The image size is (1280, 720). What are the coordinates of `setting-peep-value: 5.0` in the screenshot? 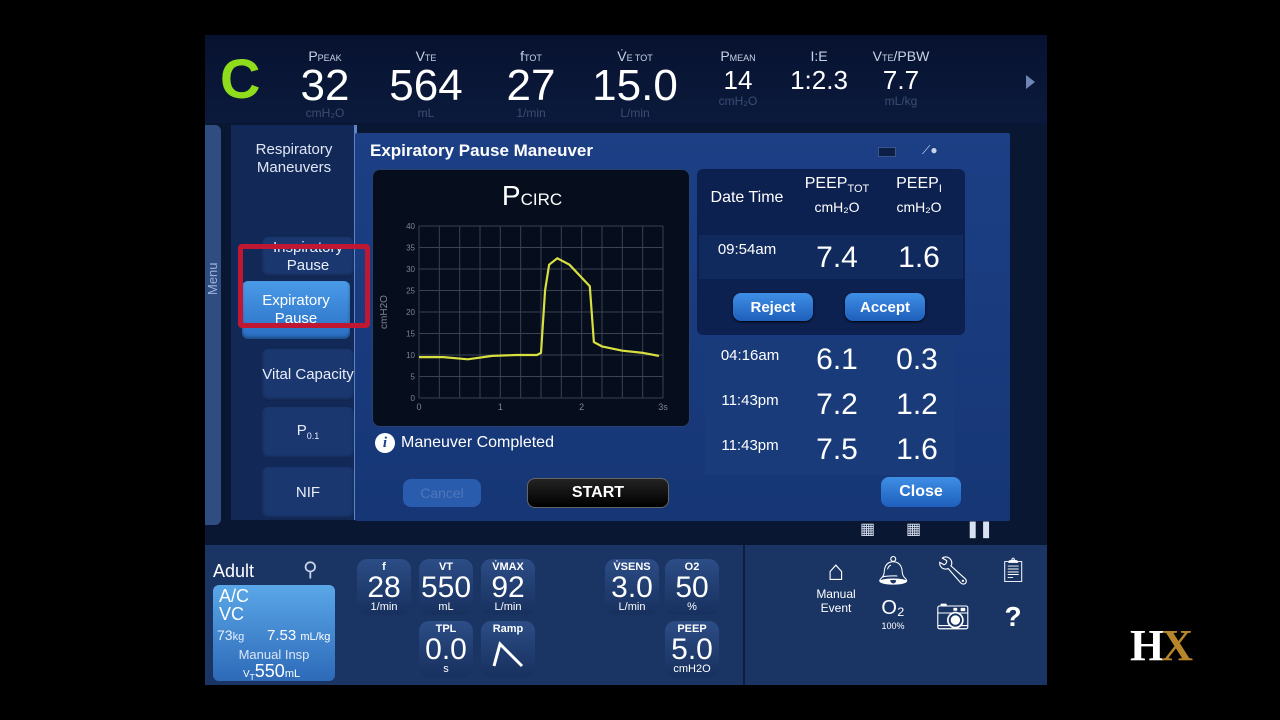 It's located at (692, 649).